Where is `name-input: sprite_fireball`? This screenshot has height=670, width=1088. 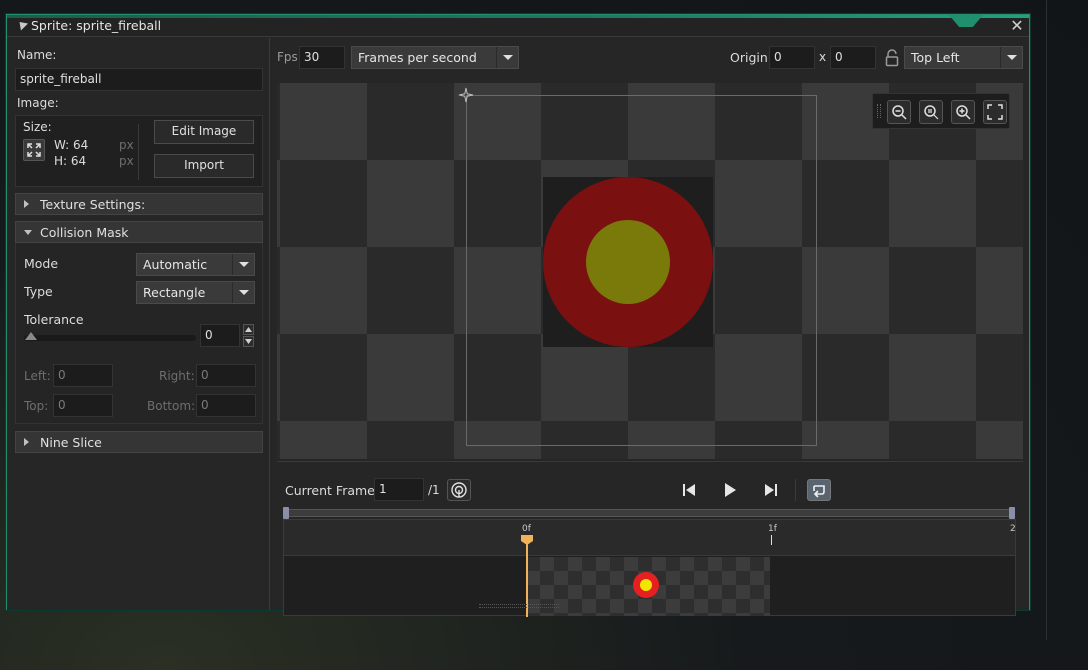 name-input: sprite_fireball is located at coordinates (139, 79).